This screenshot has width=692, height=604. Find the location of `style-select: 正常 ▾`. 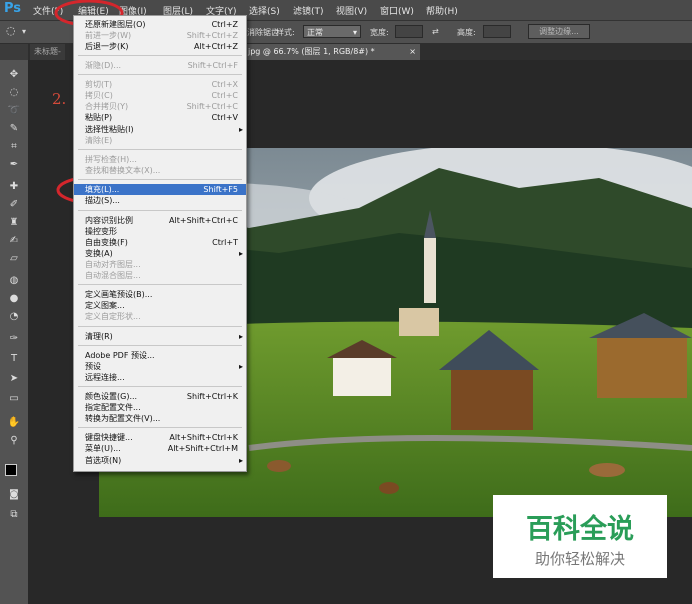

style-select: 正常 ▾ is located at coordinates (332, 31).